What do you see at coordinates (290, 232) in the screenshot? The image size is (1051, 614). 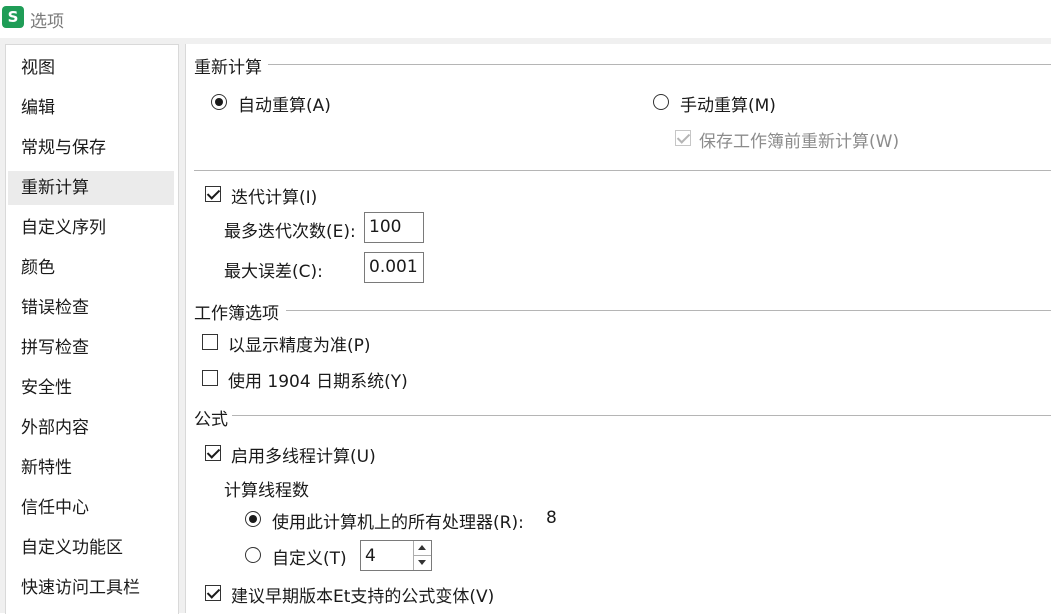 I see `max-iterations-label: 最多迭代次数(E):` at bounding box center [290, 232].